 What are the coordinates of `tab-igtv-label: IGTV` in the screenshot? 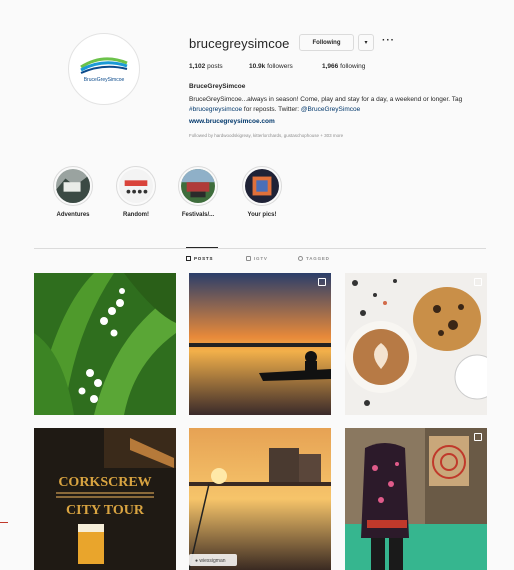 It's located at (261, 258).